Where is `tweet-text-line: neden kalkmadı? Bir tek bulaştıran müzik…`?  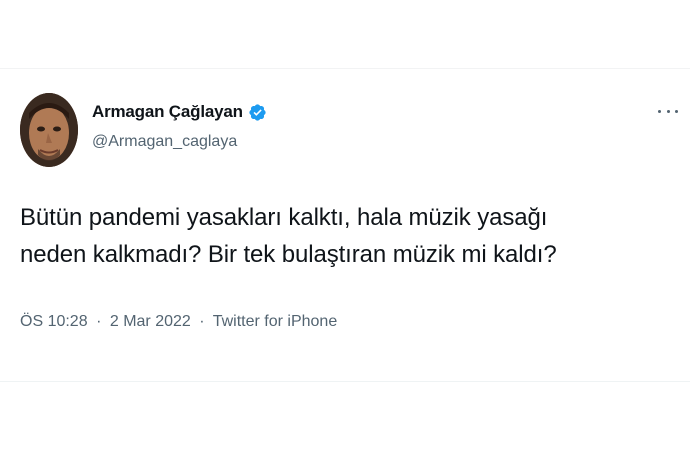 tweet-text-line: neden kalkmadı? Bir tek bulaştıran müzik… is located at coordinates (288, 254).